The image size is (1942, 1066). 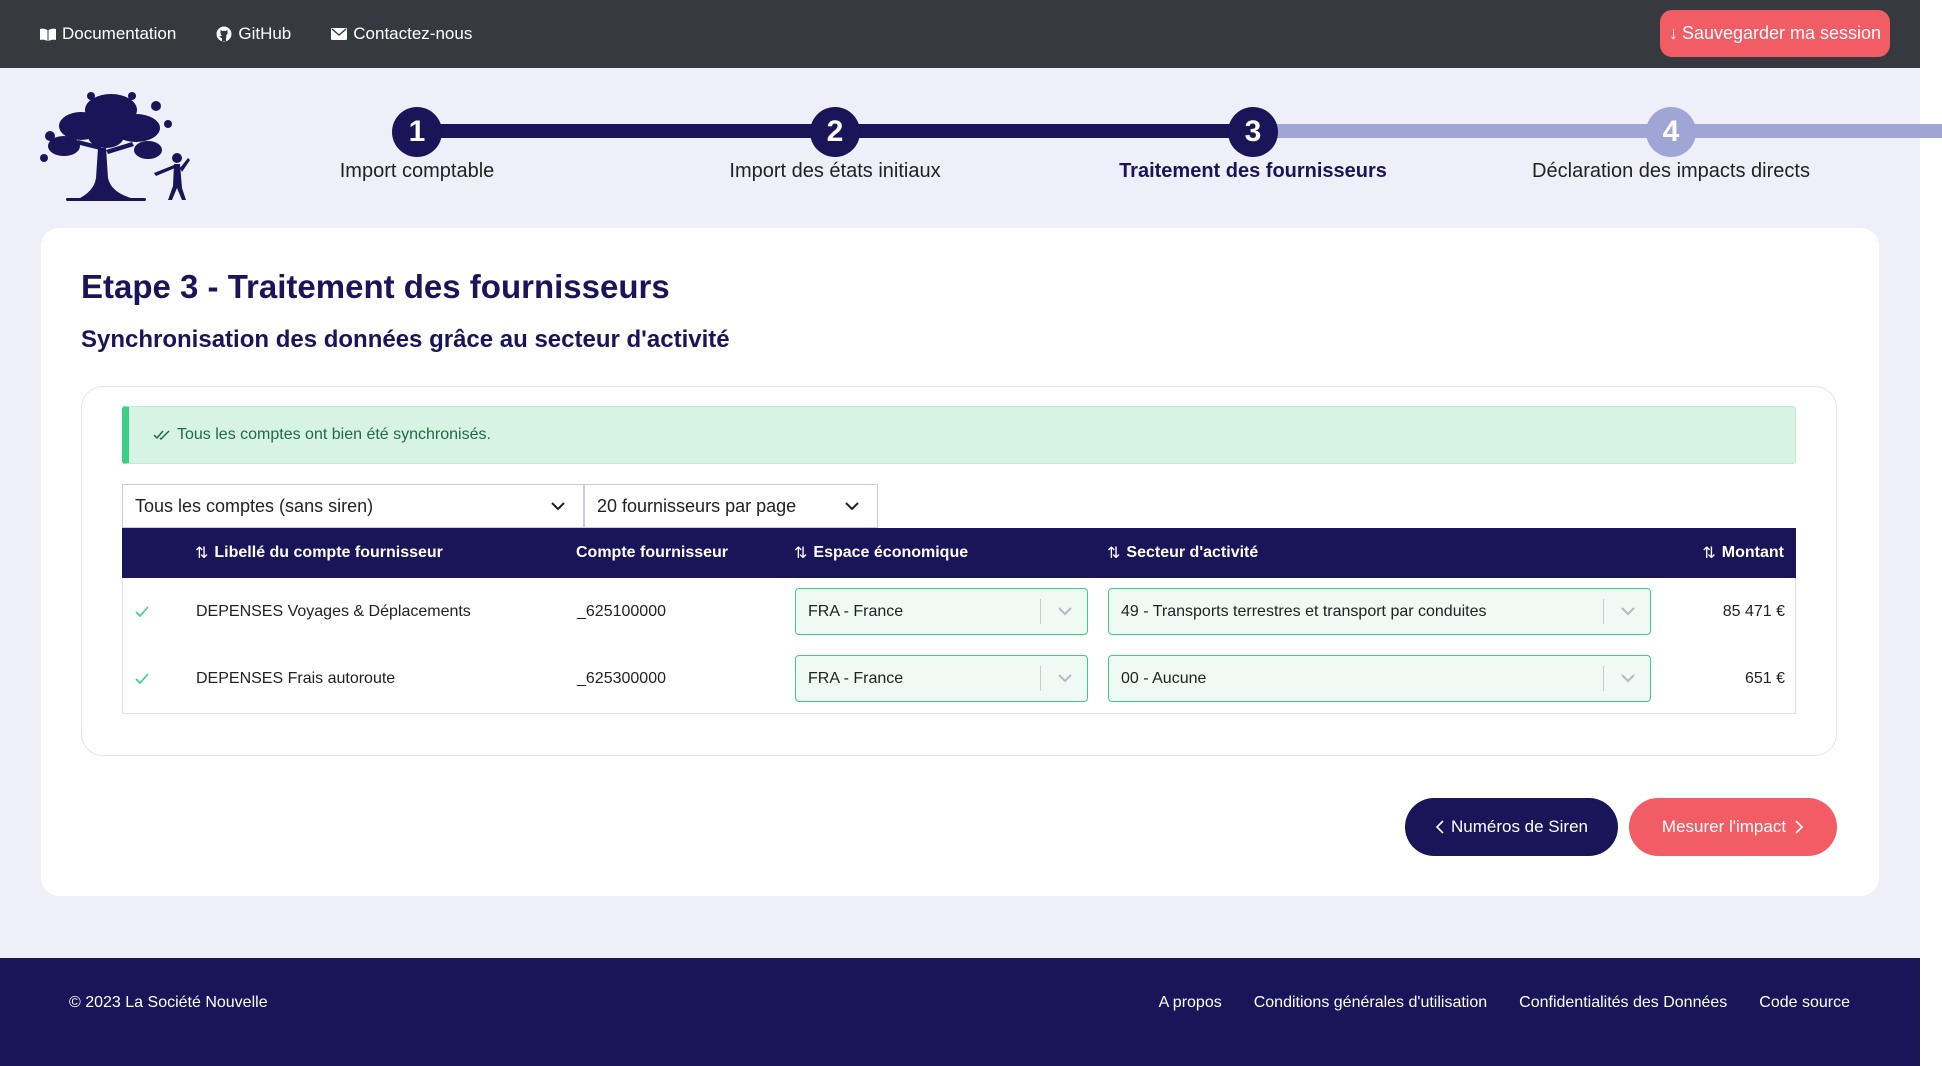 I want to click on save-session-label: Sauvegarder ma session, so click(x=1781, y=33).